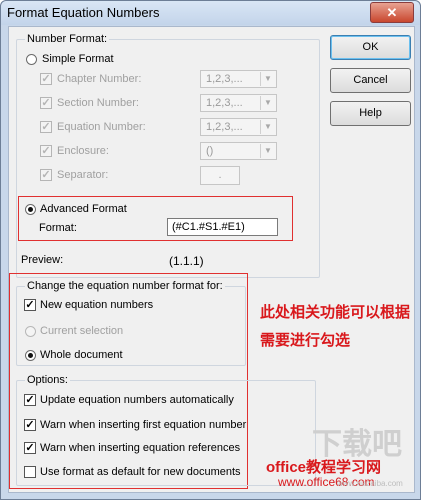 The height and width of the screenshot is (500, 421). Describe the element at coordinates (67, 39) in the screenshot. I see `number-format-legend: Number Format:` at that location.